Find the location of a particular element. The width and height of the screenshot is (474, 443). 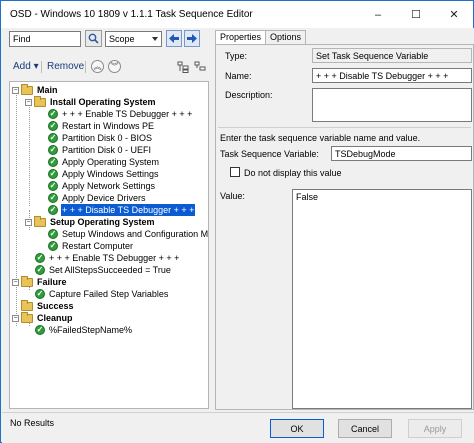

search-button is located at coordinates (93, 38).